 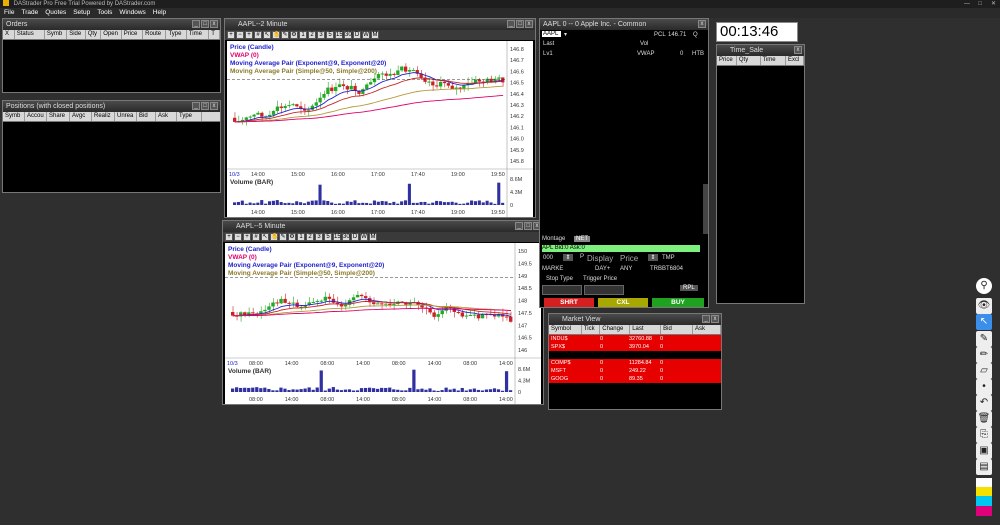 I want to click on symbol-dropdown-icon: ▾, so click(x=565, y=34).